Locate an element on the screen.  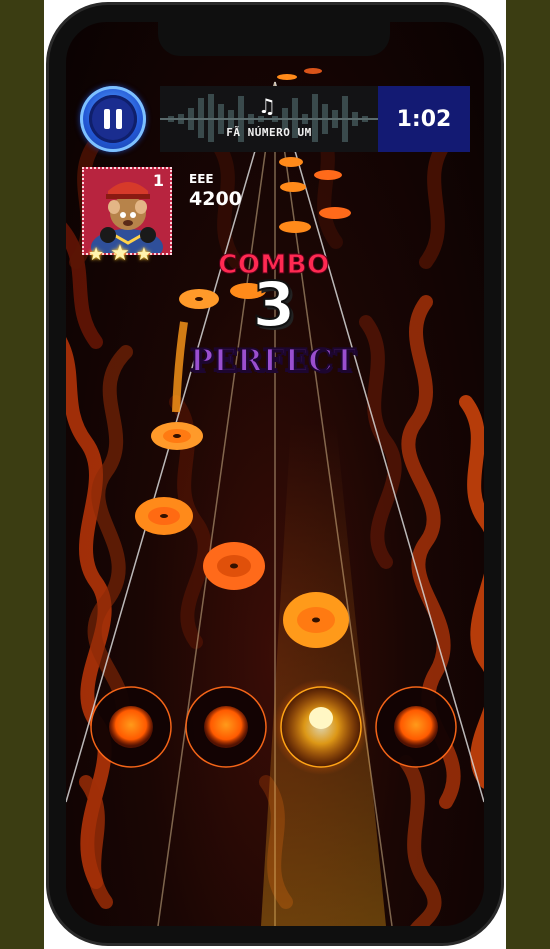
lane-hit-beam is located at coordinates (323, 674).